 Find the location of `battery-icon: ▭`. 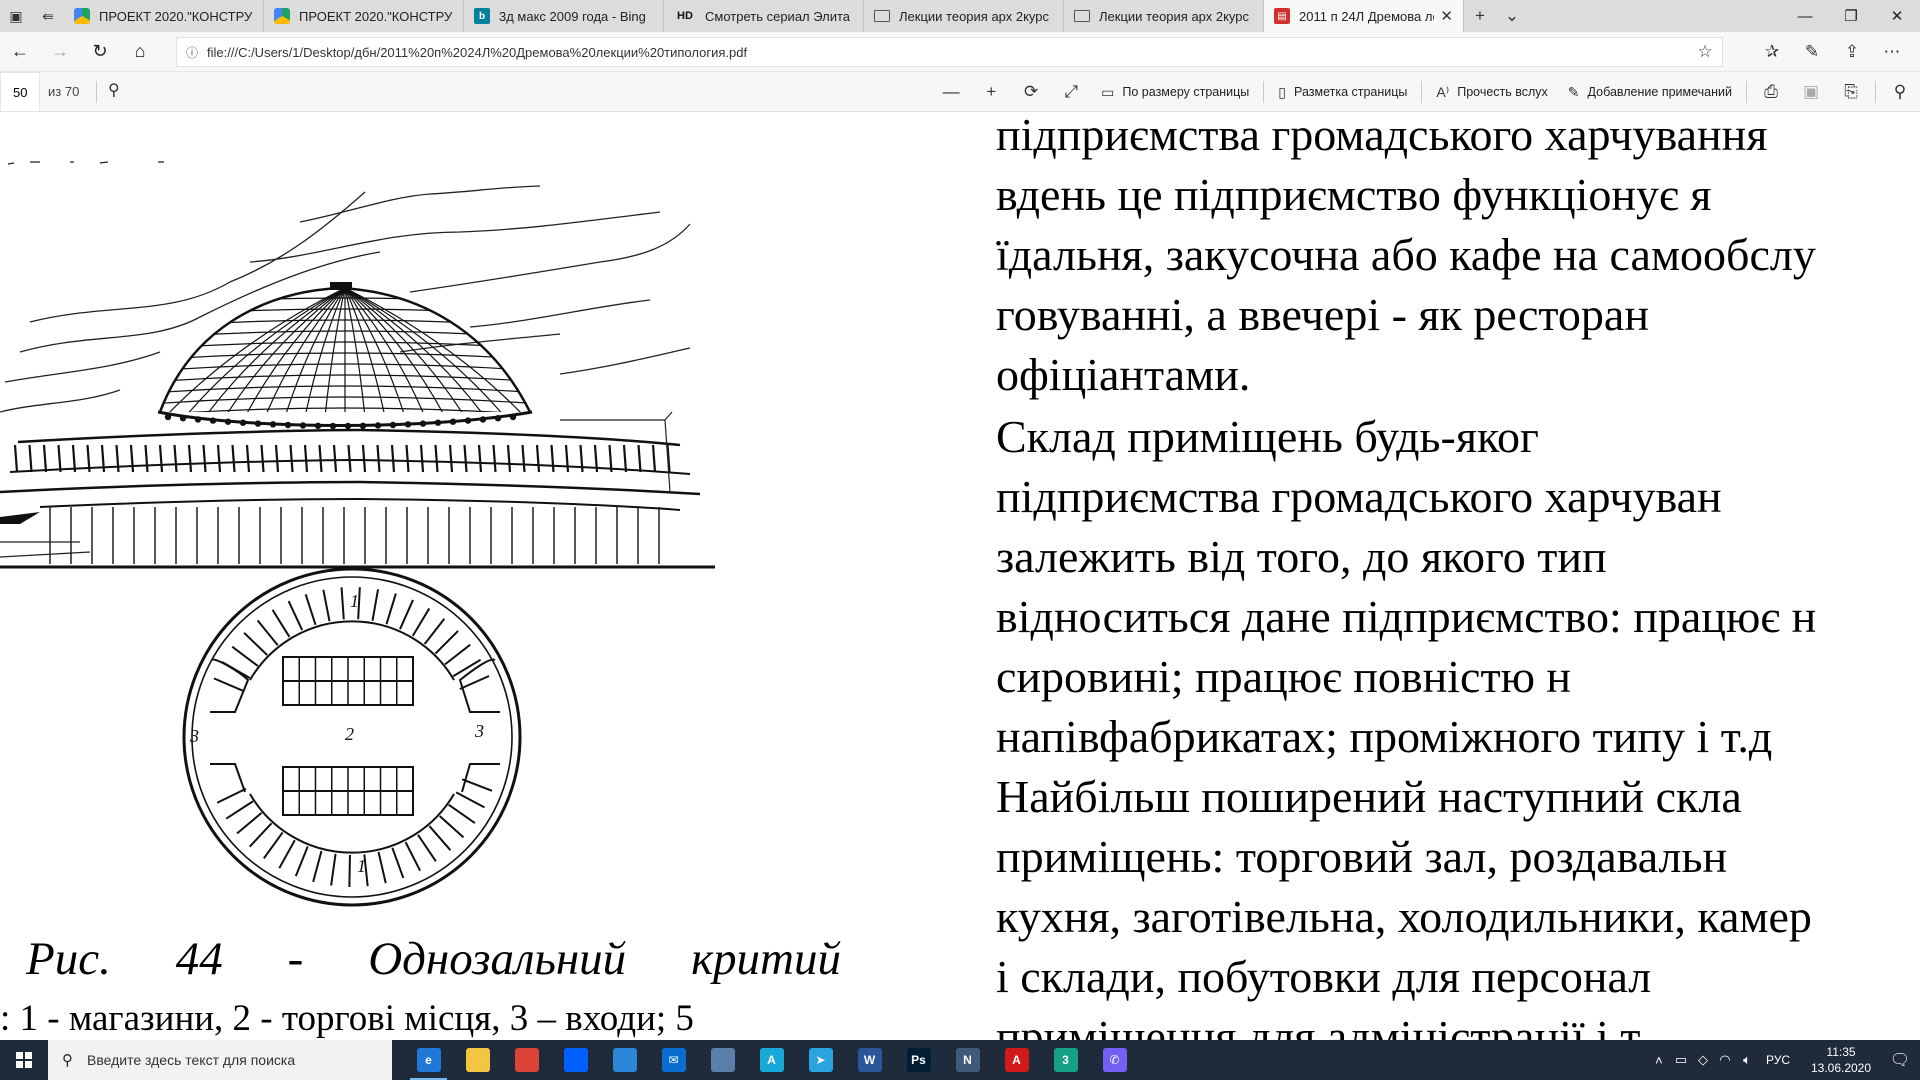

battery-icon: ▭ is located at coordinates (1681, 1060).